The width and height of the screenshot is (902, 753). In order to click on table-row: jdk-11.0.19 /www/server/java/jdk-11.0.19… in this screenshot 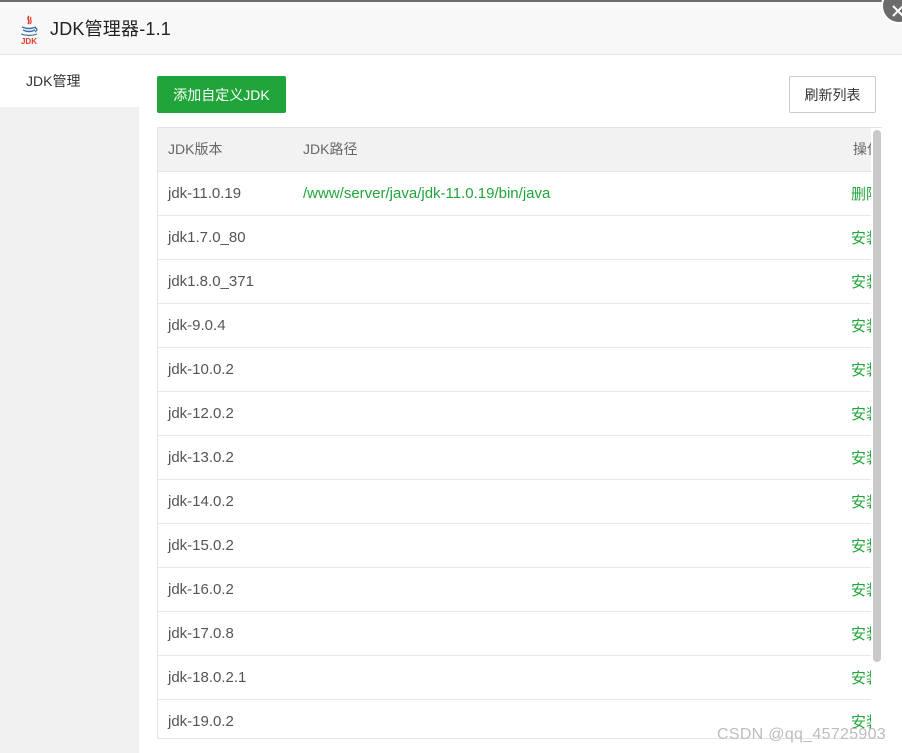, I will do `click(520, 193)`.